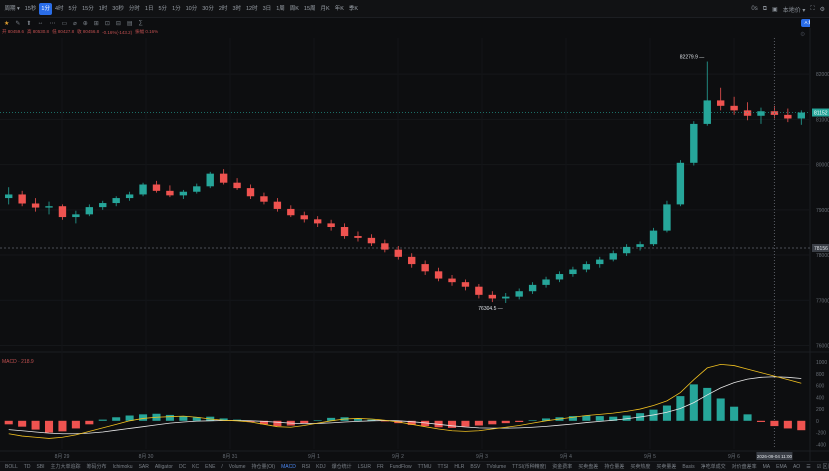  I want to click on indicator-tab-7: Alligator, so click(164, 467).